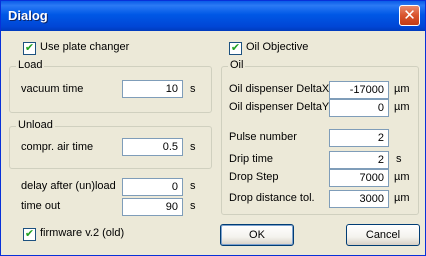 The width and height of the screenshot is (426, 256). I want to click on close-button: ✕, so click(409, 15).